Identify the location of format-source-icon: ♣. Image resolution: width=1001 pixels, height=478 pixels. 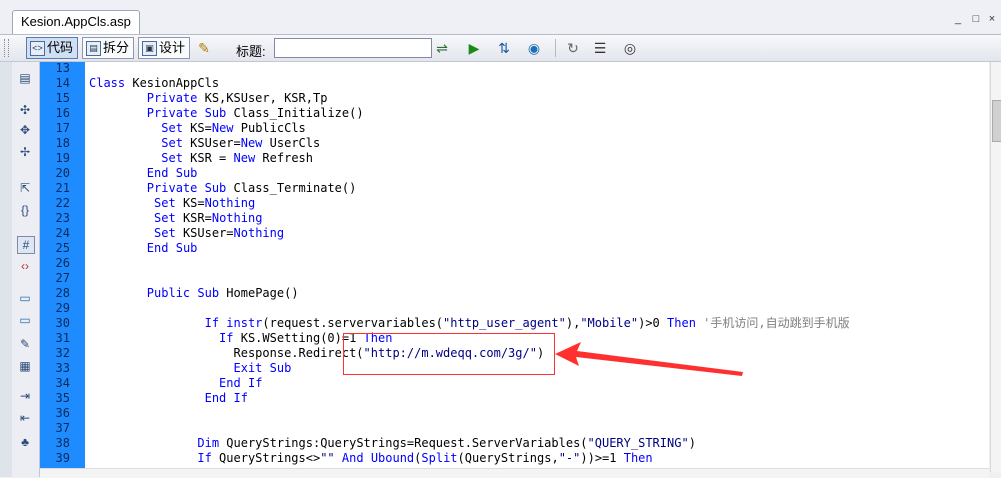
(25, 442).